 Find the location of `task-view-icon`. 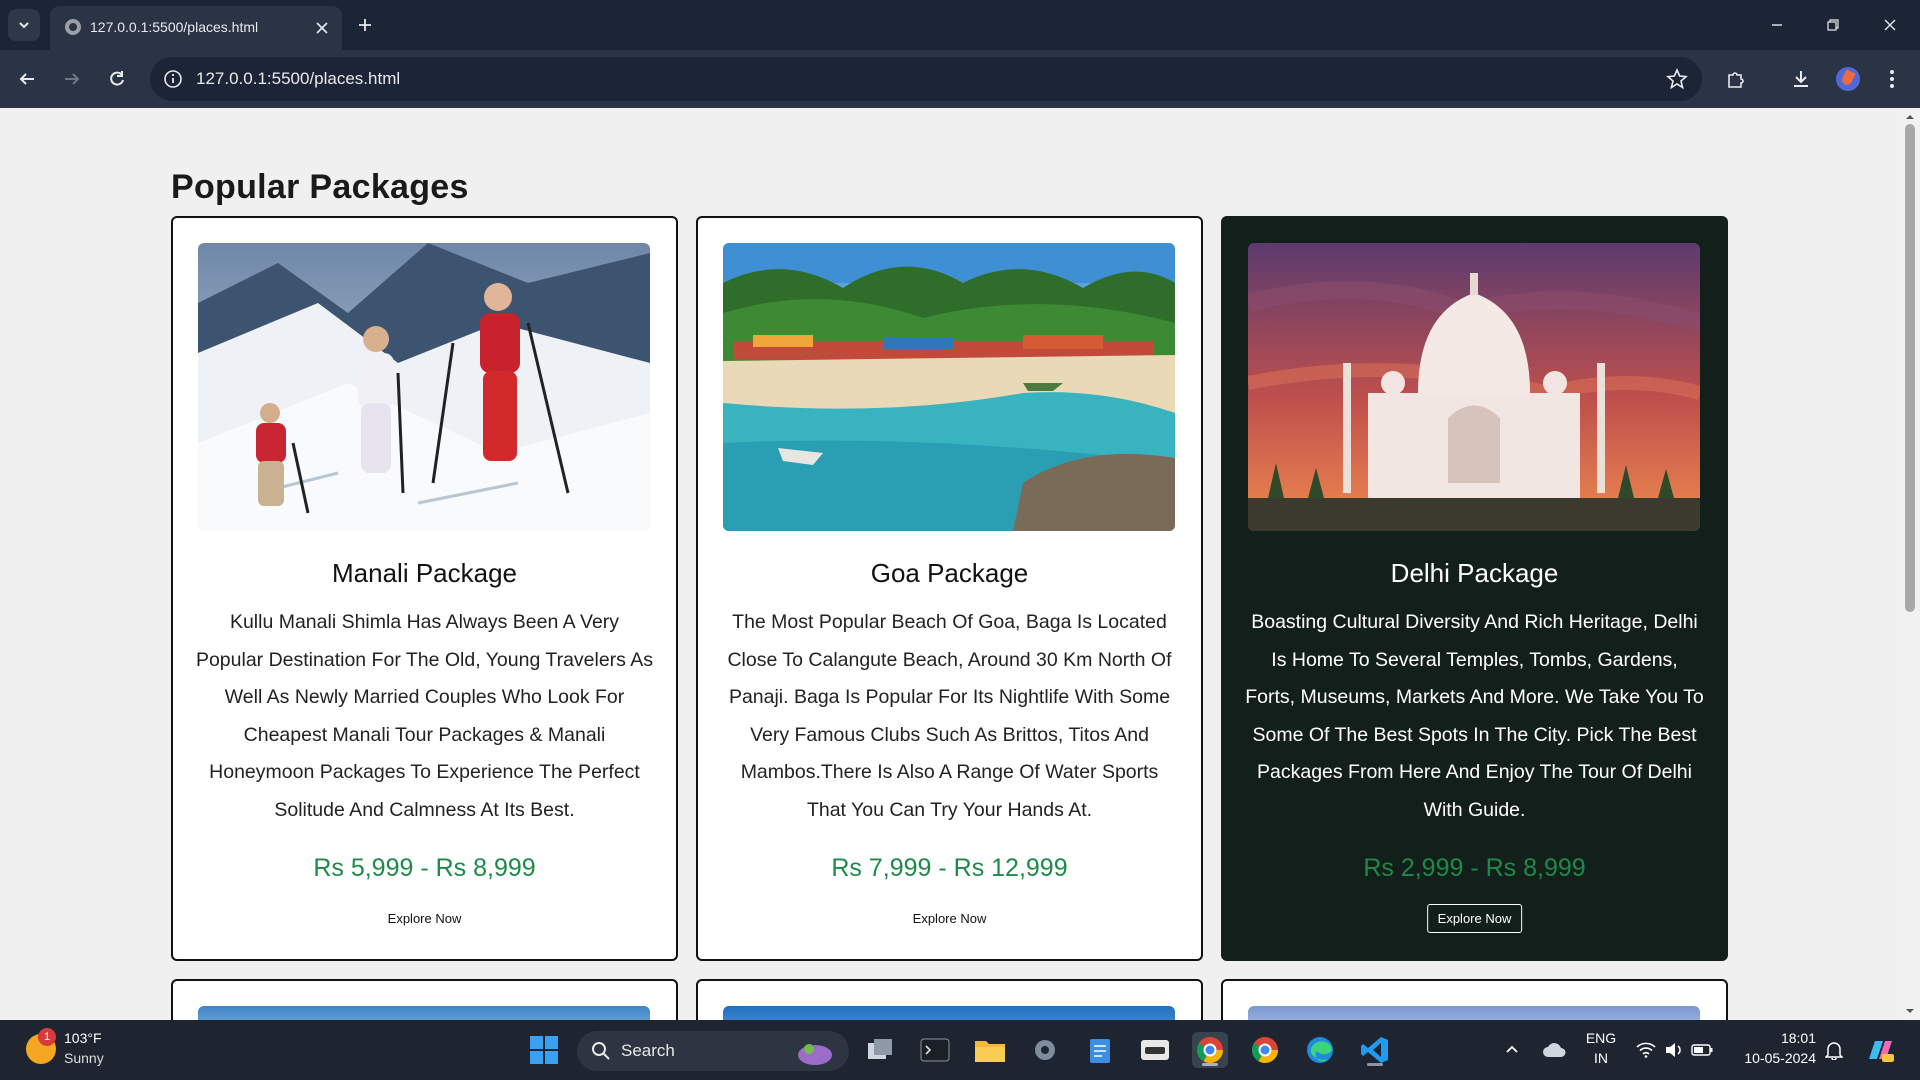

task-view-icon is located at coordinates (880, 1049).